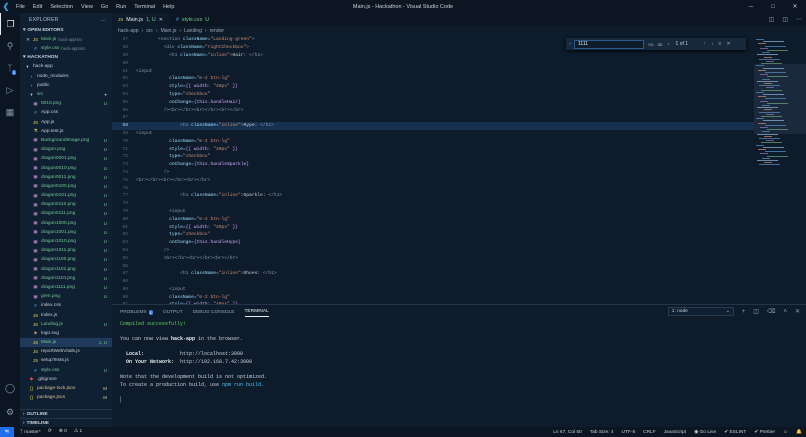 The width and height of the screenshot is (806, 437). Describe the element at coordinates (10, 90) in the screenshot. I see `run-debug-icon: ▷` at that location.